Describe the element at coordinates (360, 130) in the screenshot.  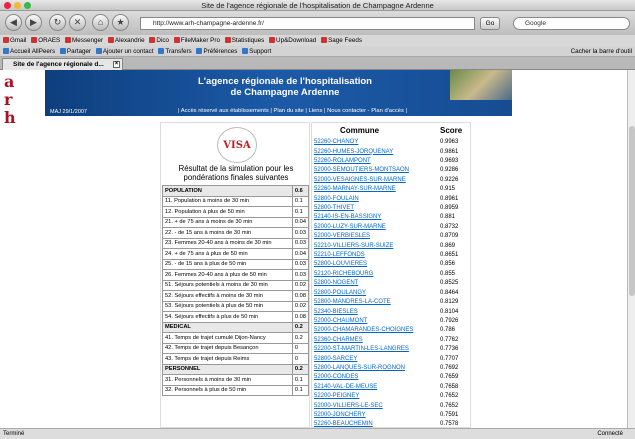
I see `commune-header: Commune` at that location.